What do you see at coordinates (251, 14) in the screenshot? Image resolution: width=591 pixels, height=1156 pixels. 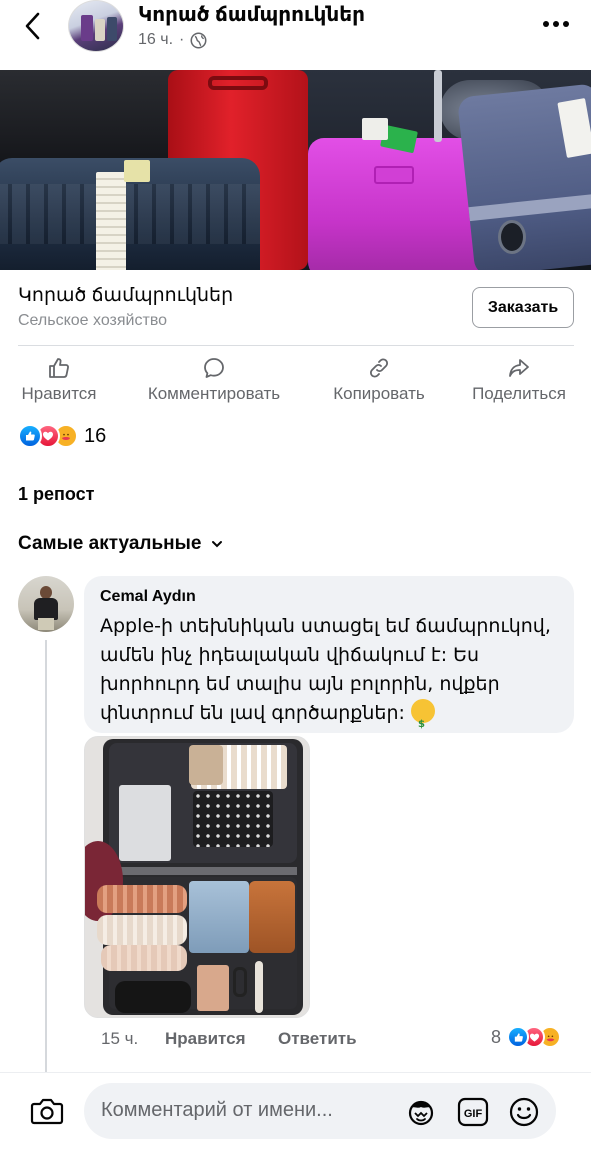 I see `page-name: Կորած ճամպրուկներ` at bounding box center [251, 14].